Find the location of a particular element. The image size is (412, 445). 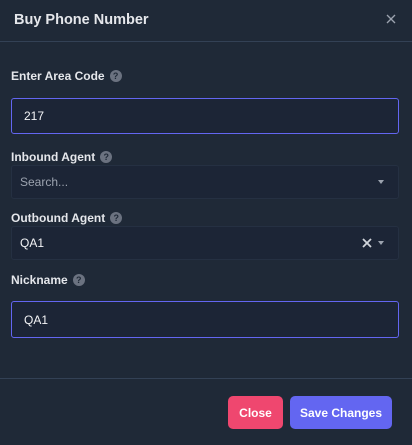

area-code-label-text: Enter Area Code is located at coordinates (58, 76).